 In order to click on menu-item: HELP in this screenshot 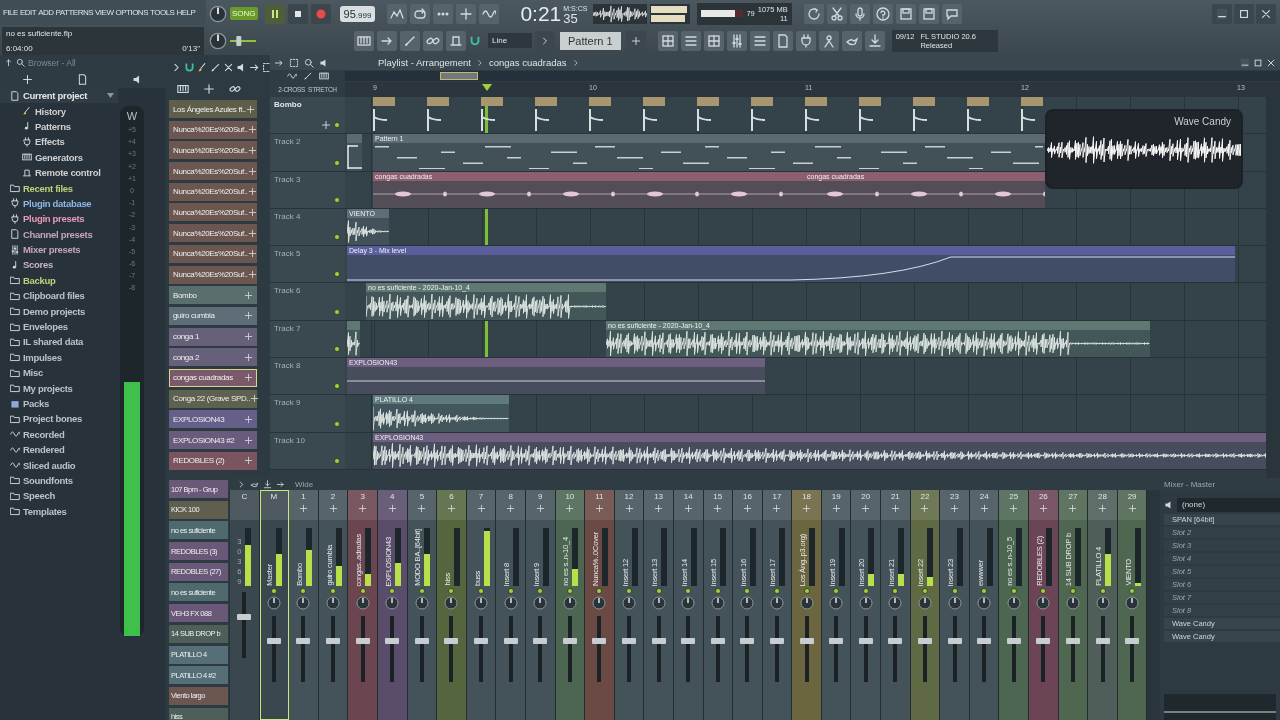, I will do `click(186, 12)`.